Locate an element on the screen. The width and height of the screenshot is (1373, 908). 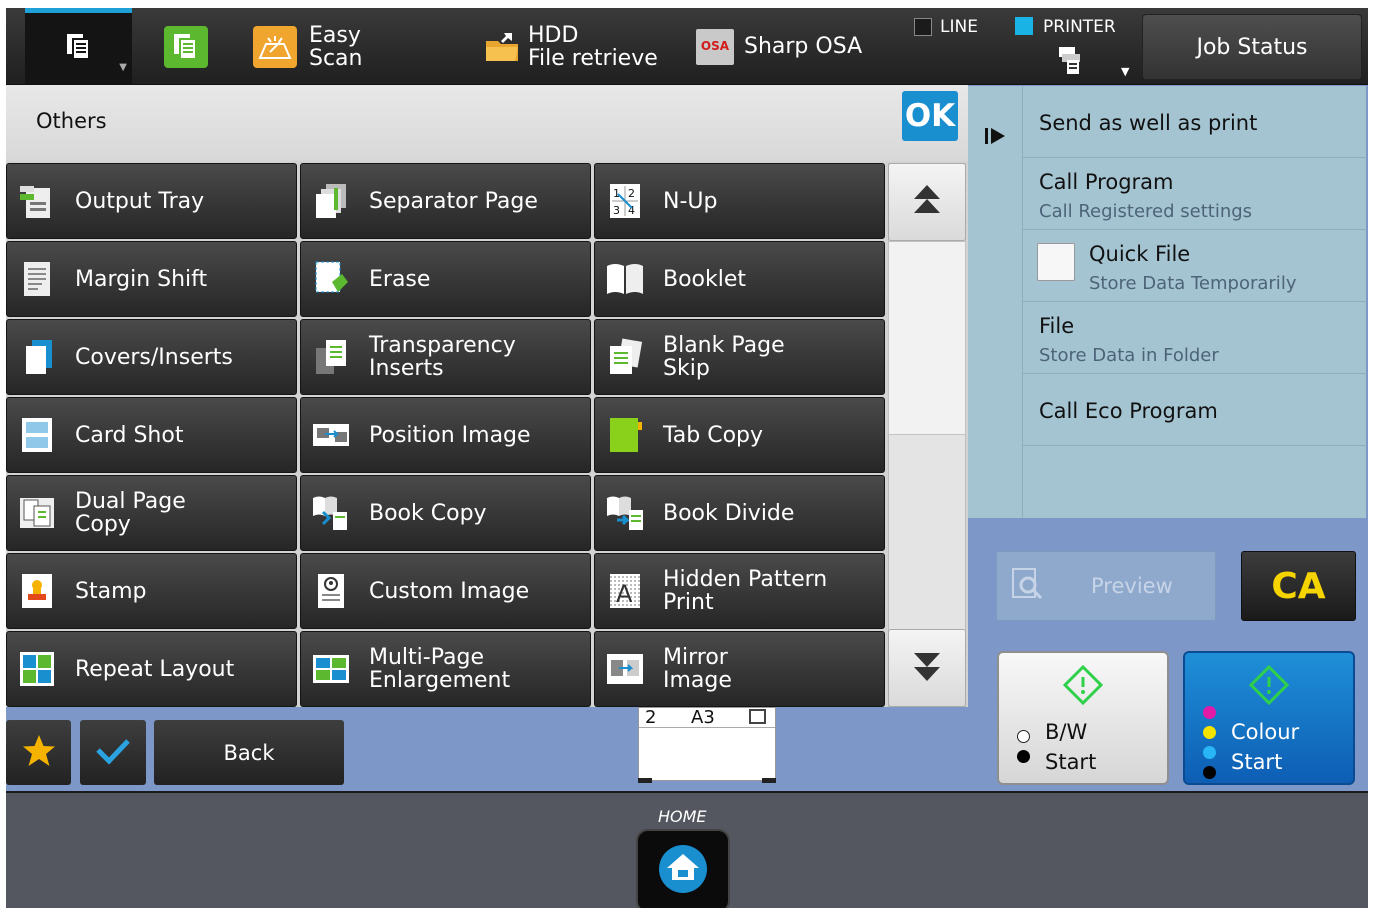
checkmark-icon is located at coordinates (113, 753).